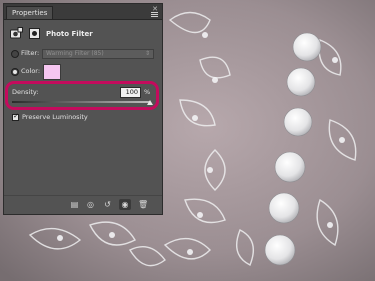 This screenshot has height=281, width=375. Describe the element at coordinates (154, 15) in the screenshot. I see `panel-menu-icon` at that location.